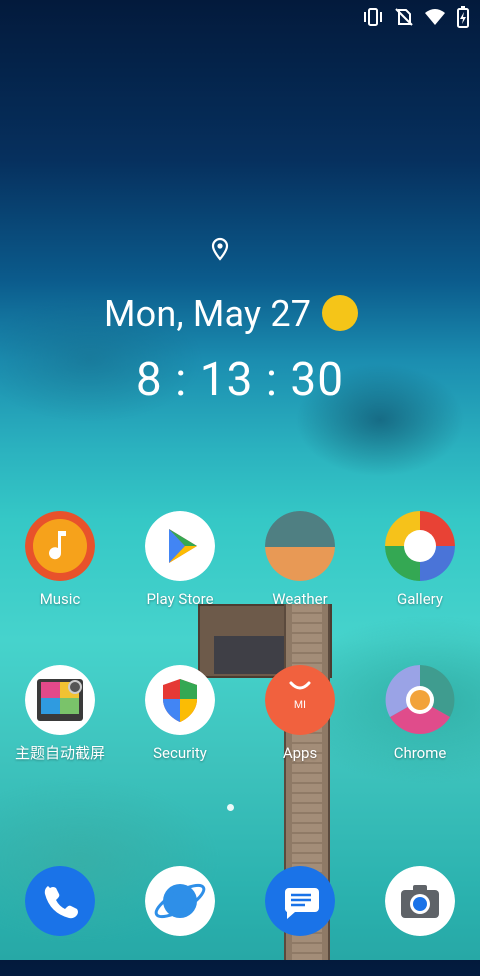  What do you see at coordinates (300, 599) in the screenshot?
I see `app-label: Weather` at bounding box center [300, 599].